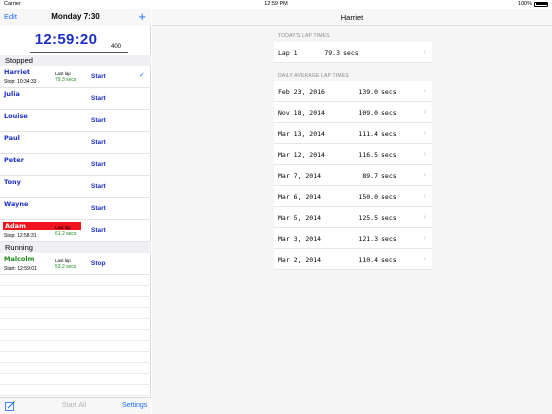  I want to click on start-all-button: Start All, so click(74, 405).